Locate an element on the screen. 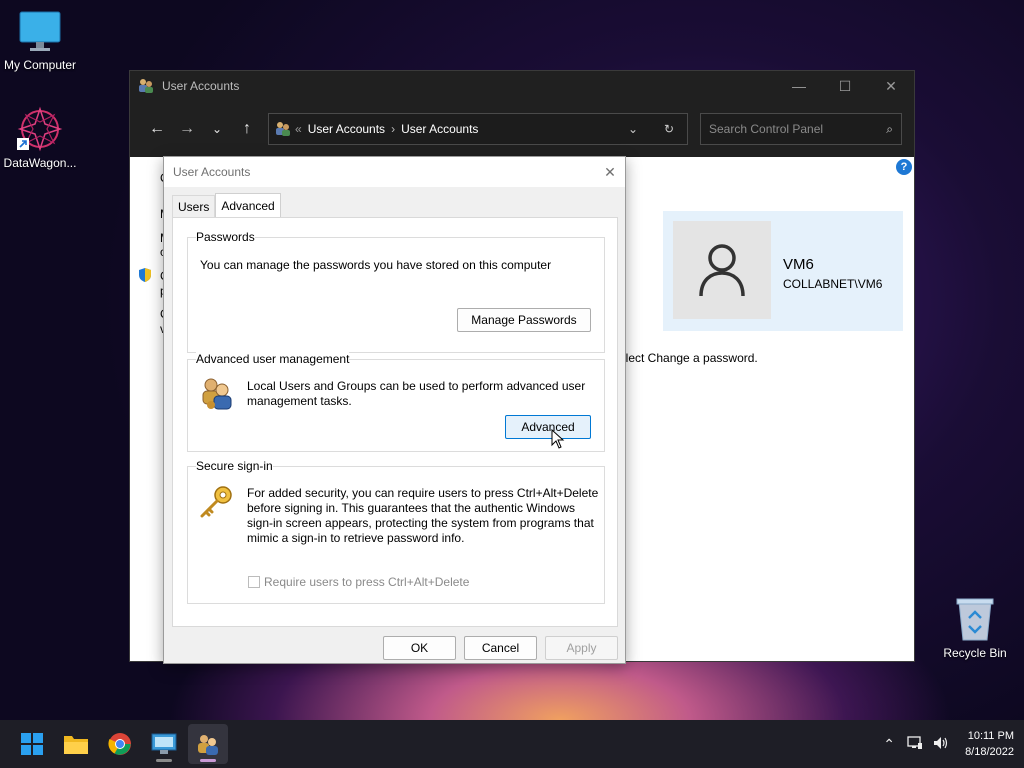 The height and width of the screenshot is (768, 1024). ctrl-alt-delete-checkbox-row: Require users to press Ctrl+Alt+Delete is located at coordinates (358, 582).